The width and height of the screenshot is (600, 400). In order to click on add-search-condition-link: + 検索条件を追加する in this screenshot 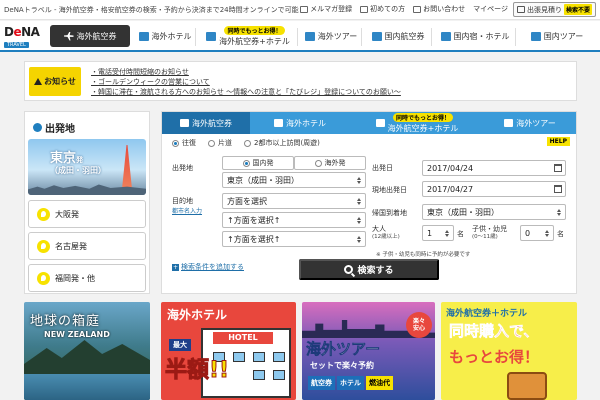, I will do `click(208, 267)`.